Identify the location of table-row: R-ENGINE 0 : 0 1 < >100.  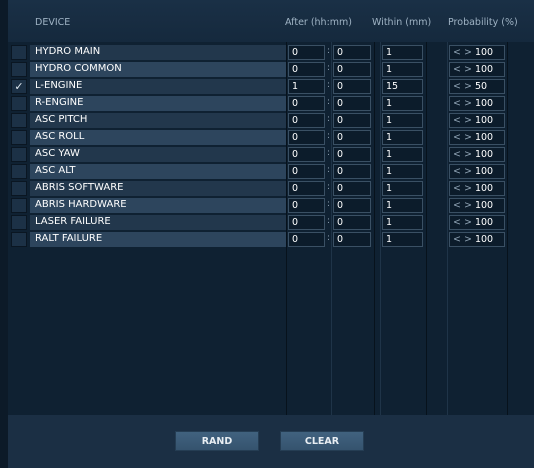
(271, 103).